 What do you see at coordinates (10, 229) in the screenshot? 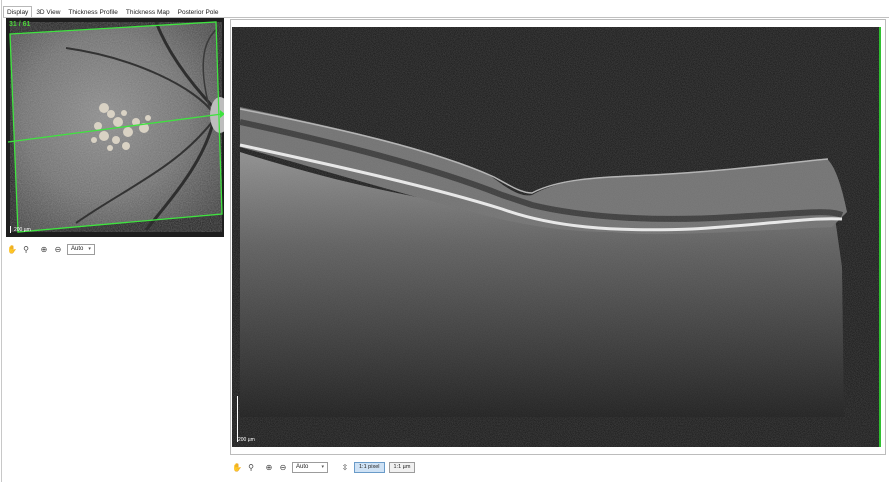
I see `fundus-scale-bar` at bounding box center [10, 229].